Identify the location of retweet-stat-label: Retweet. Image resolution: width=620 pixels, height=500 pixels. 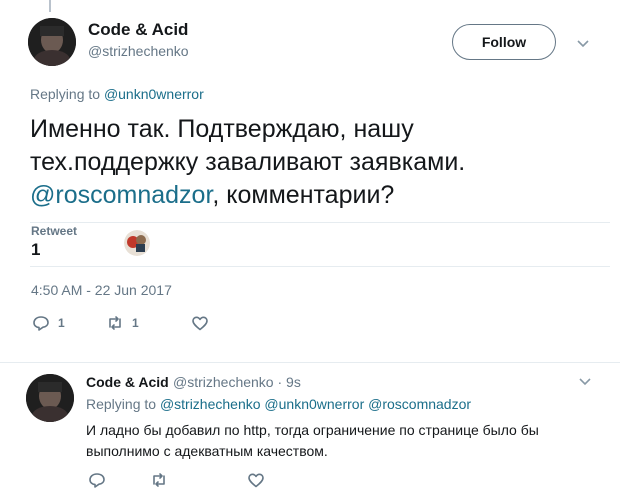
(54, 231).